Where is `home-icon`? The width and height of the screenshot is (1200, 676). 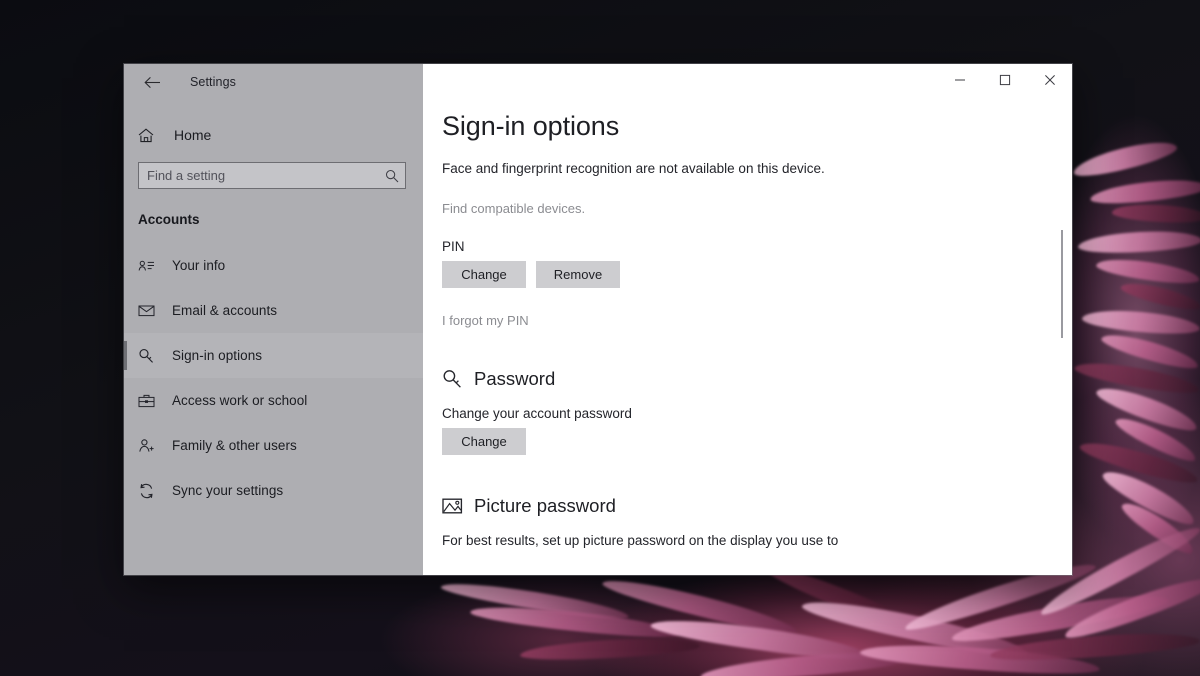
home-icon is located at coordinates (152, 135).